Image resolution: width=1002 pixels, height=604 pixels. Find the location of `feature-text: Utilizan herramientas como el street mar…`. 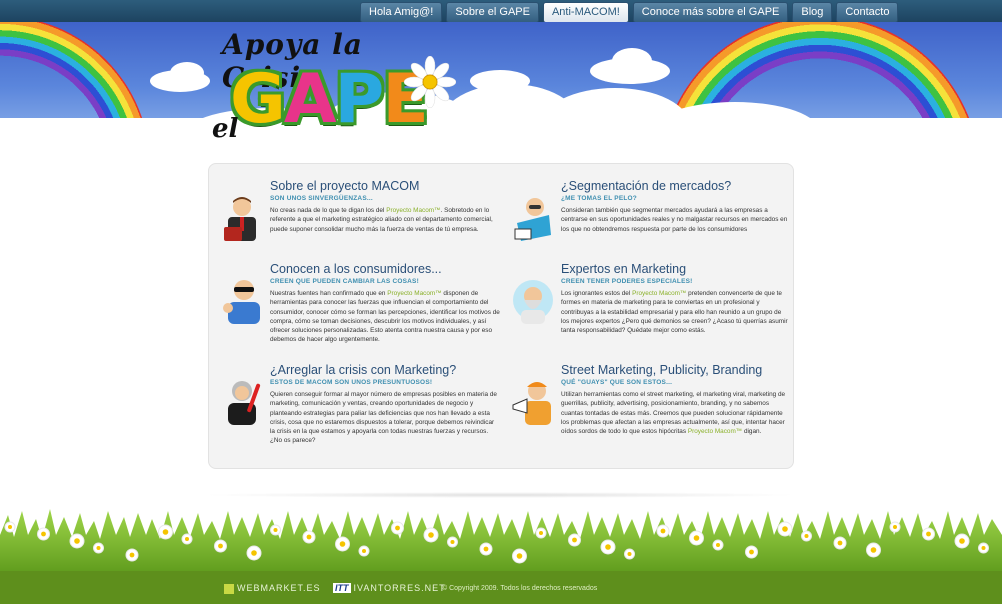

feature-text: Utilizan herramientas como el street mar… is located at coordinates (673, 413).